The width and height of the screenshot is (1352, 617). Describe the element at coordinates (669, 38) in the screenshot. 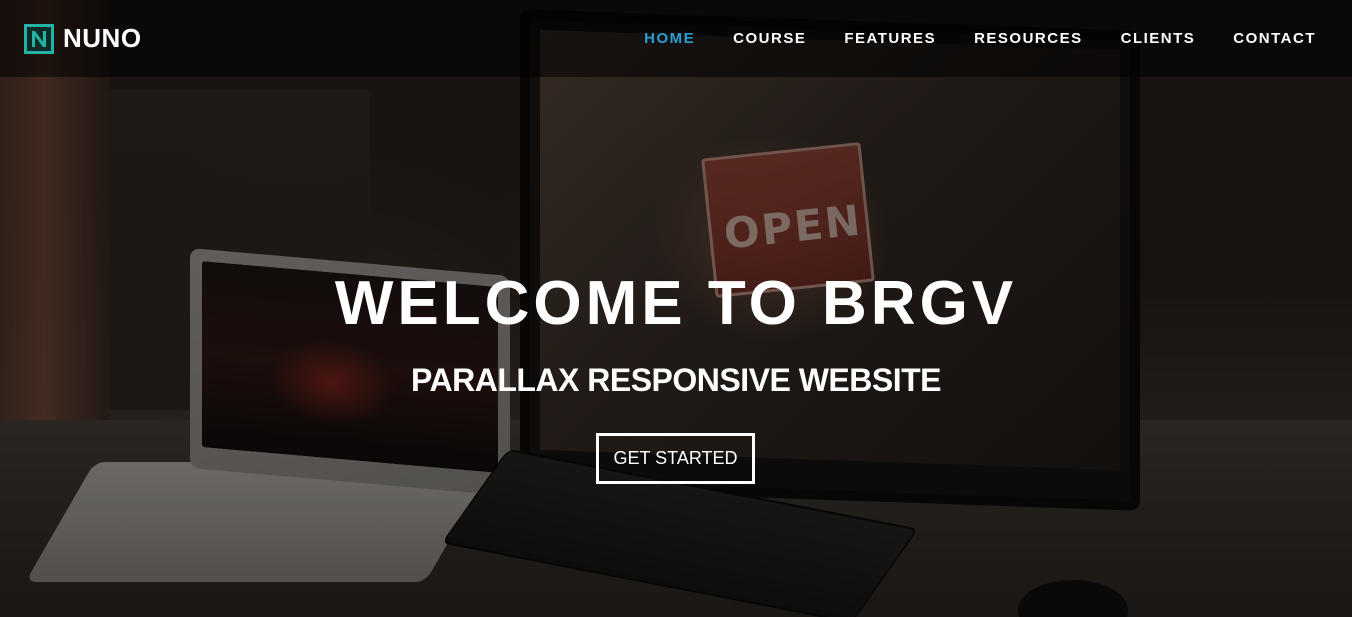

I see `nav-home: HOME` at that location.